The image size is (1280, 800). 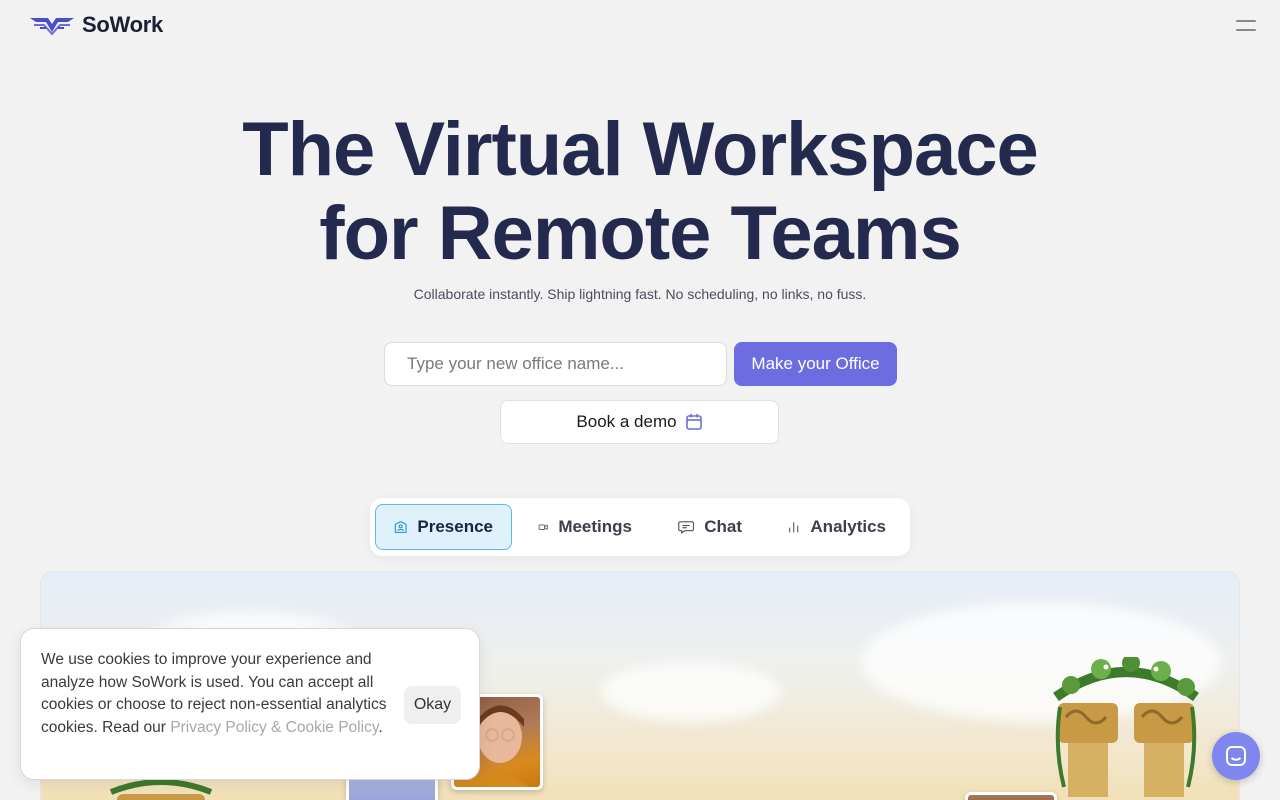 I want to click on brand-name: SoWork, so click(x=122, y=24).